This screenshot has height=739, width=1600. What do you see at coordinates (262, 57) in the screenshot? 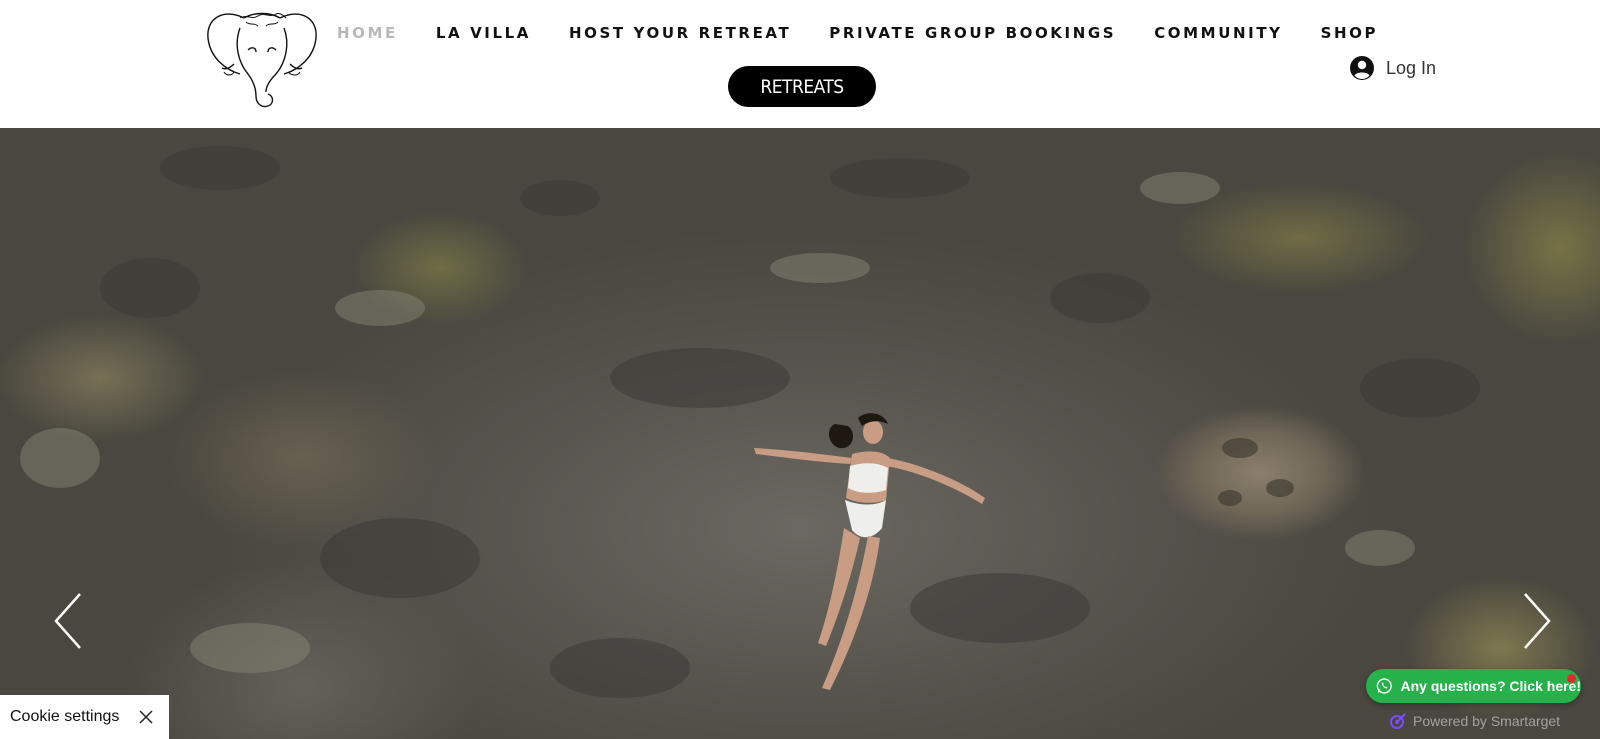
I see `elephant-logo-icon` at bounding box center [262, 57].